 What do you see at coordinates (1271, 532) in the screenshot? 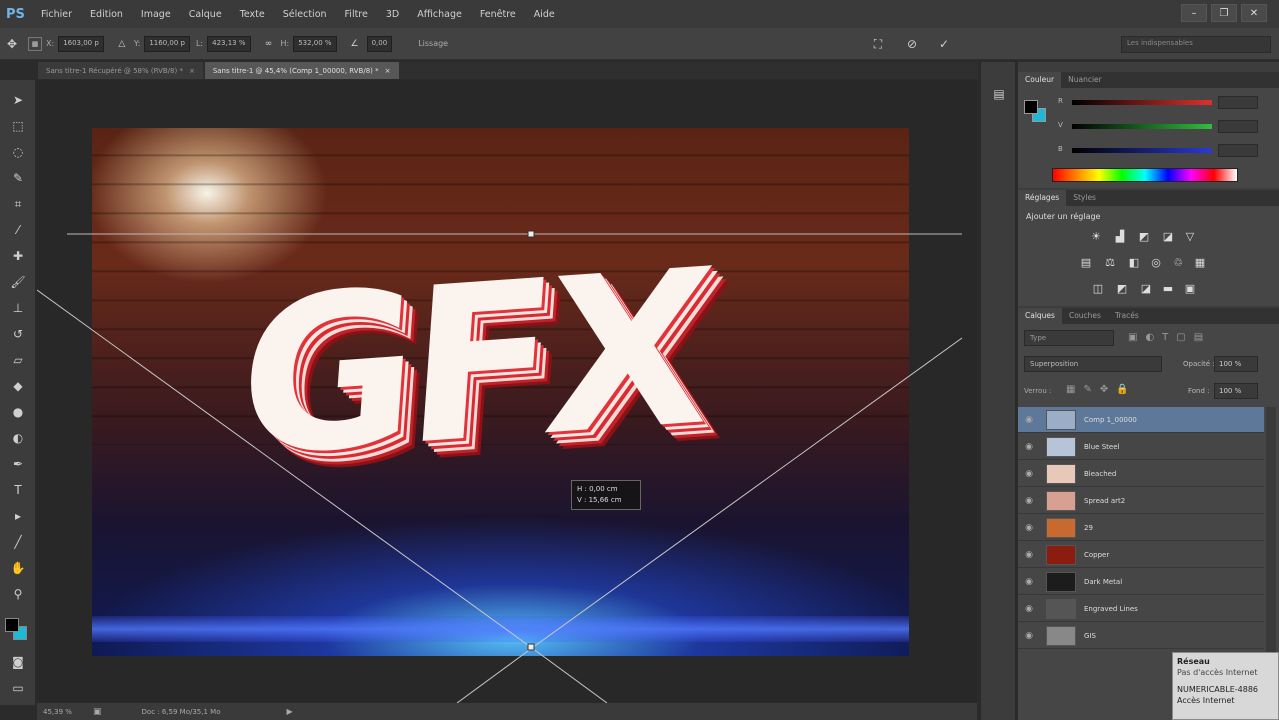
I see `layers-scrollbar` at bounding box center [1271, 532].